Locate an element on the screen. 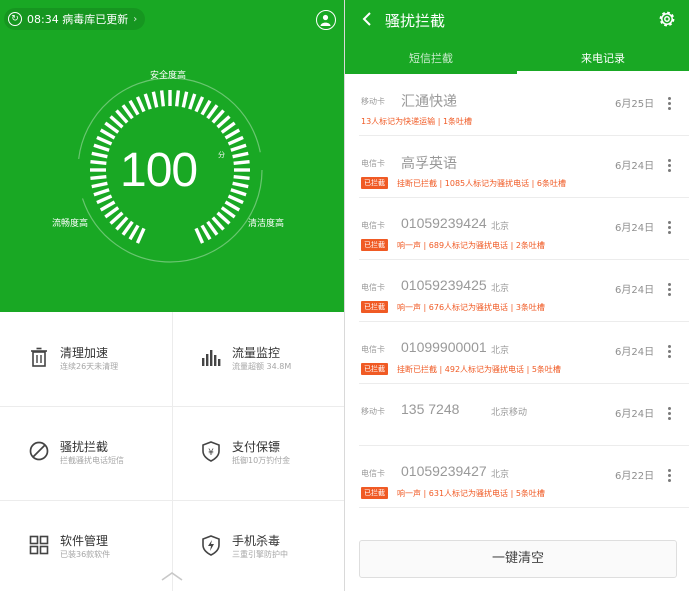  feature-title: 骚扰拦截 is located at coordinates (84, 447).